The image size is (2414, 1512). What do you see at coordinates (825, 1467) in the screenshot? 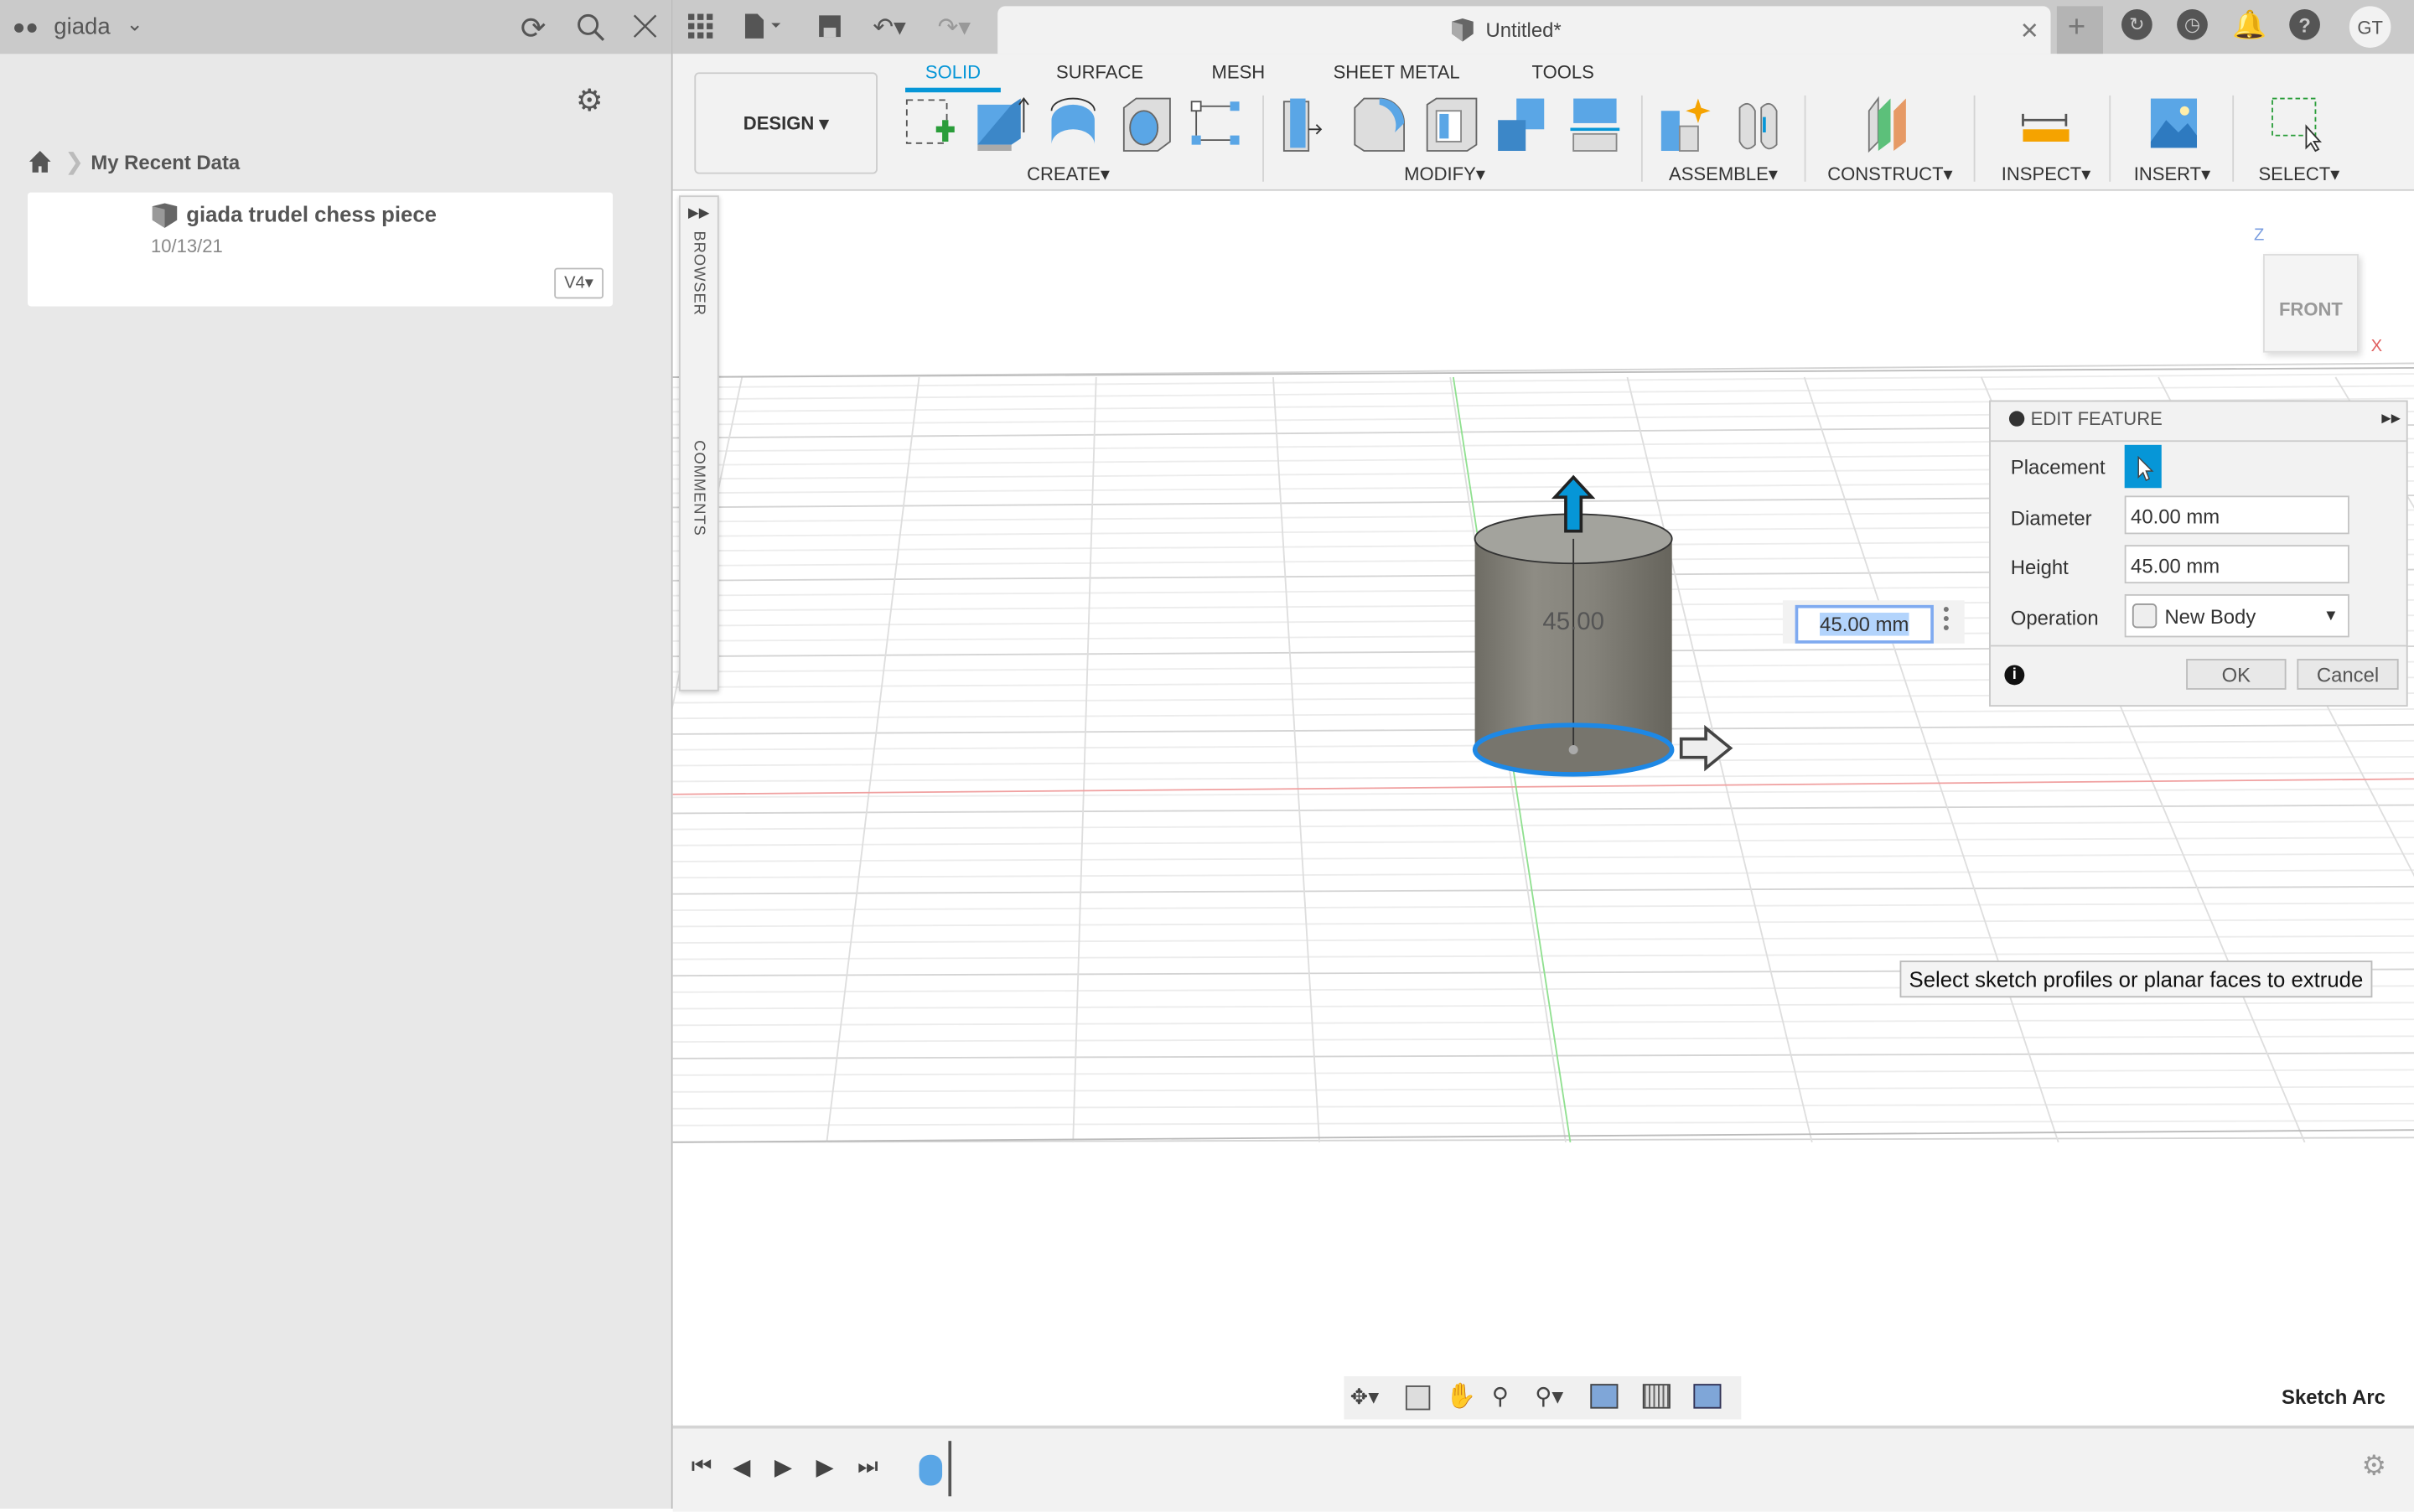
I see `step-forward-icon: ▶` at bounding box center [825, 1467].